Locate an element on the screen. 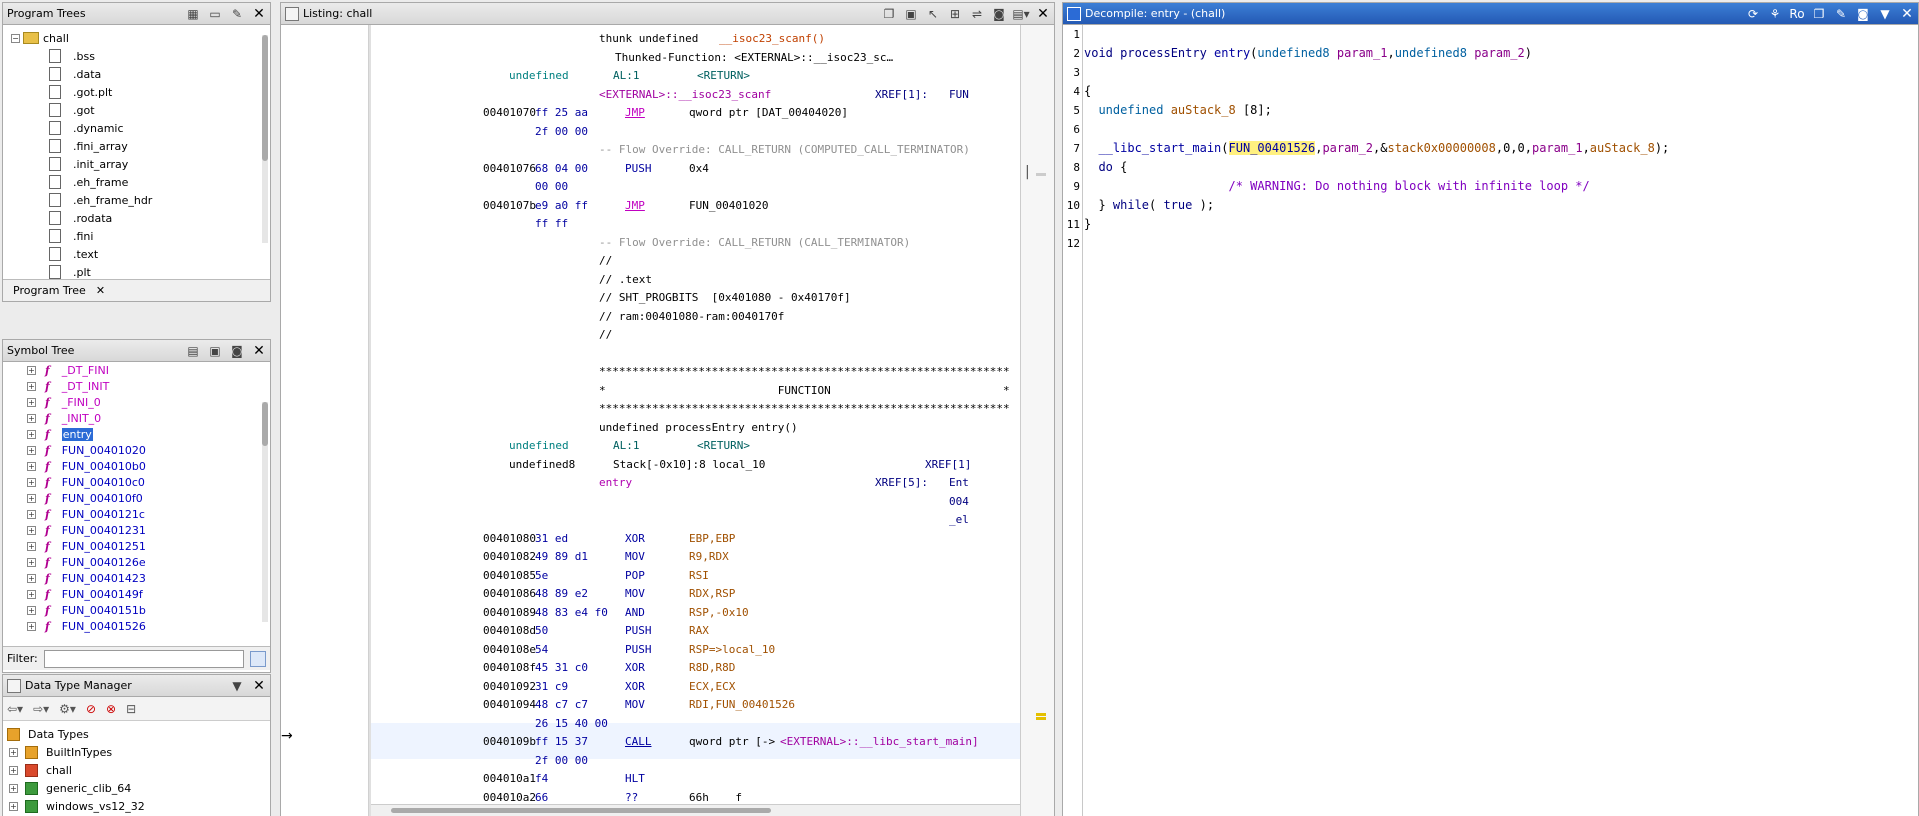 The width and height of the screenshot is (1919, 816). listing-cell: RAX is located at coordinates (699, 631).